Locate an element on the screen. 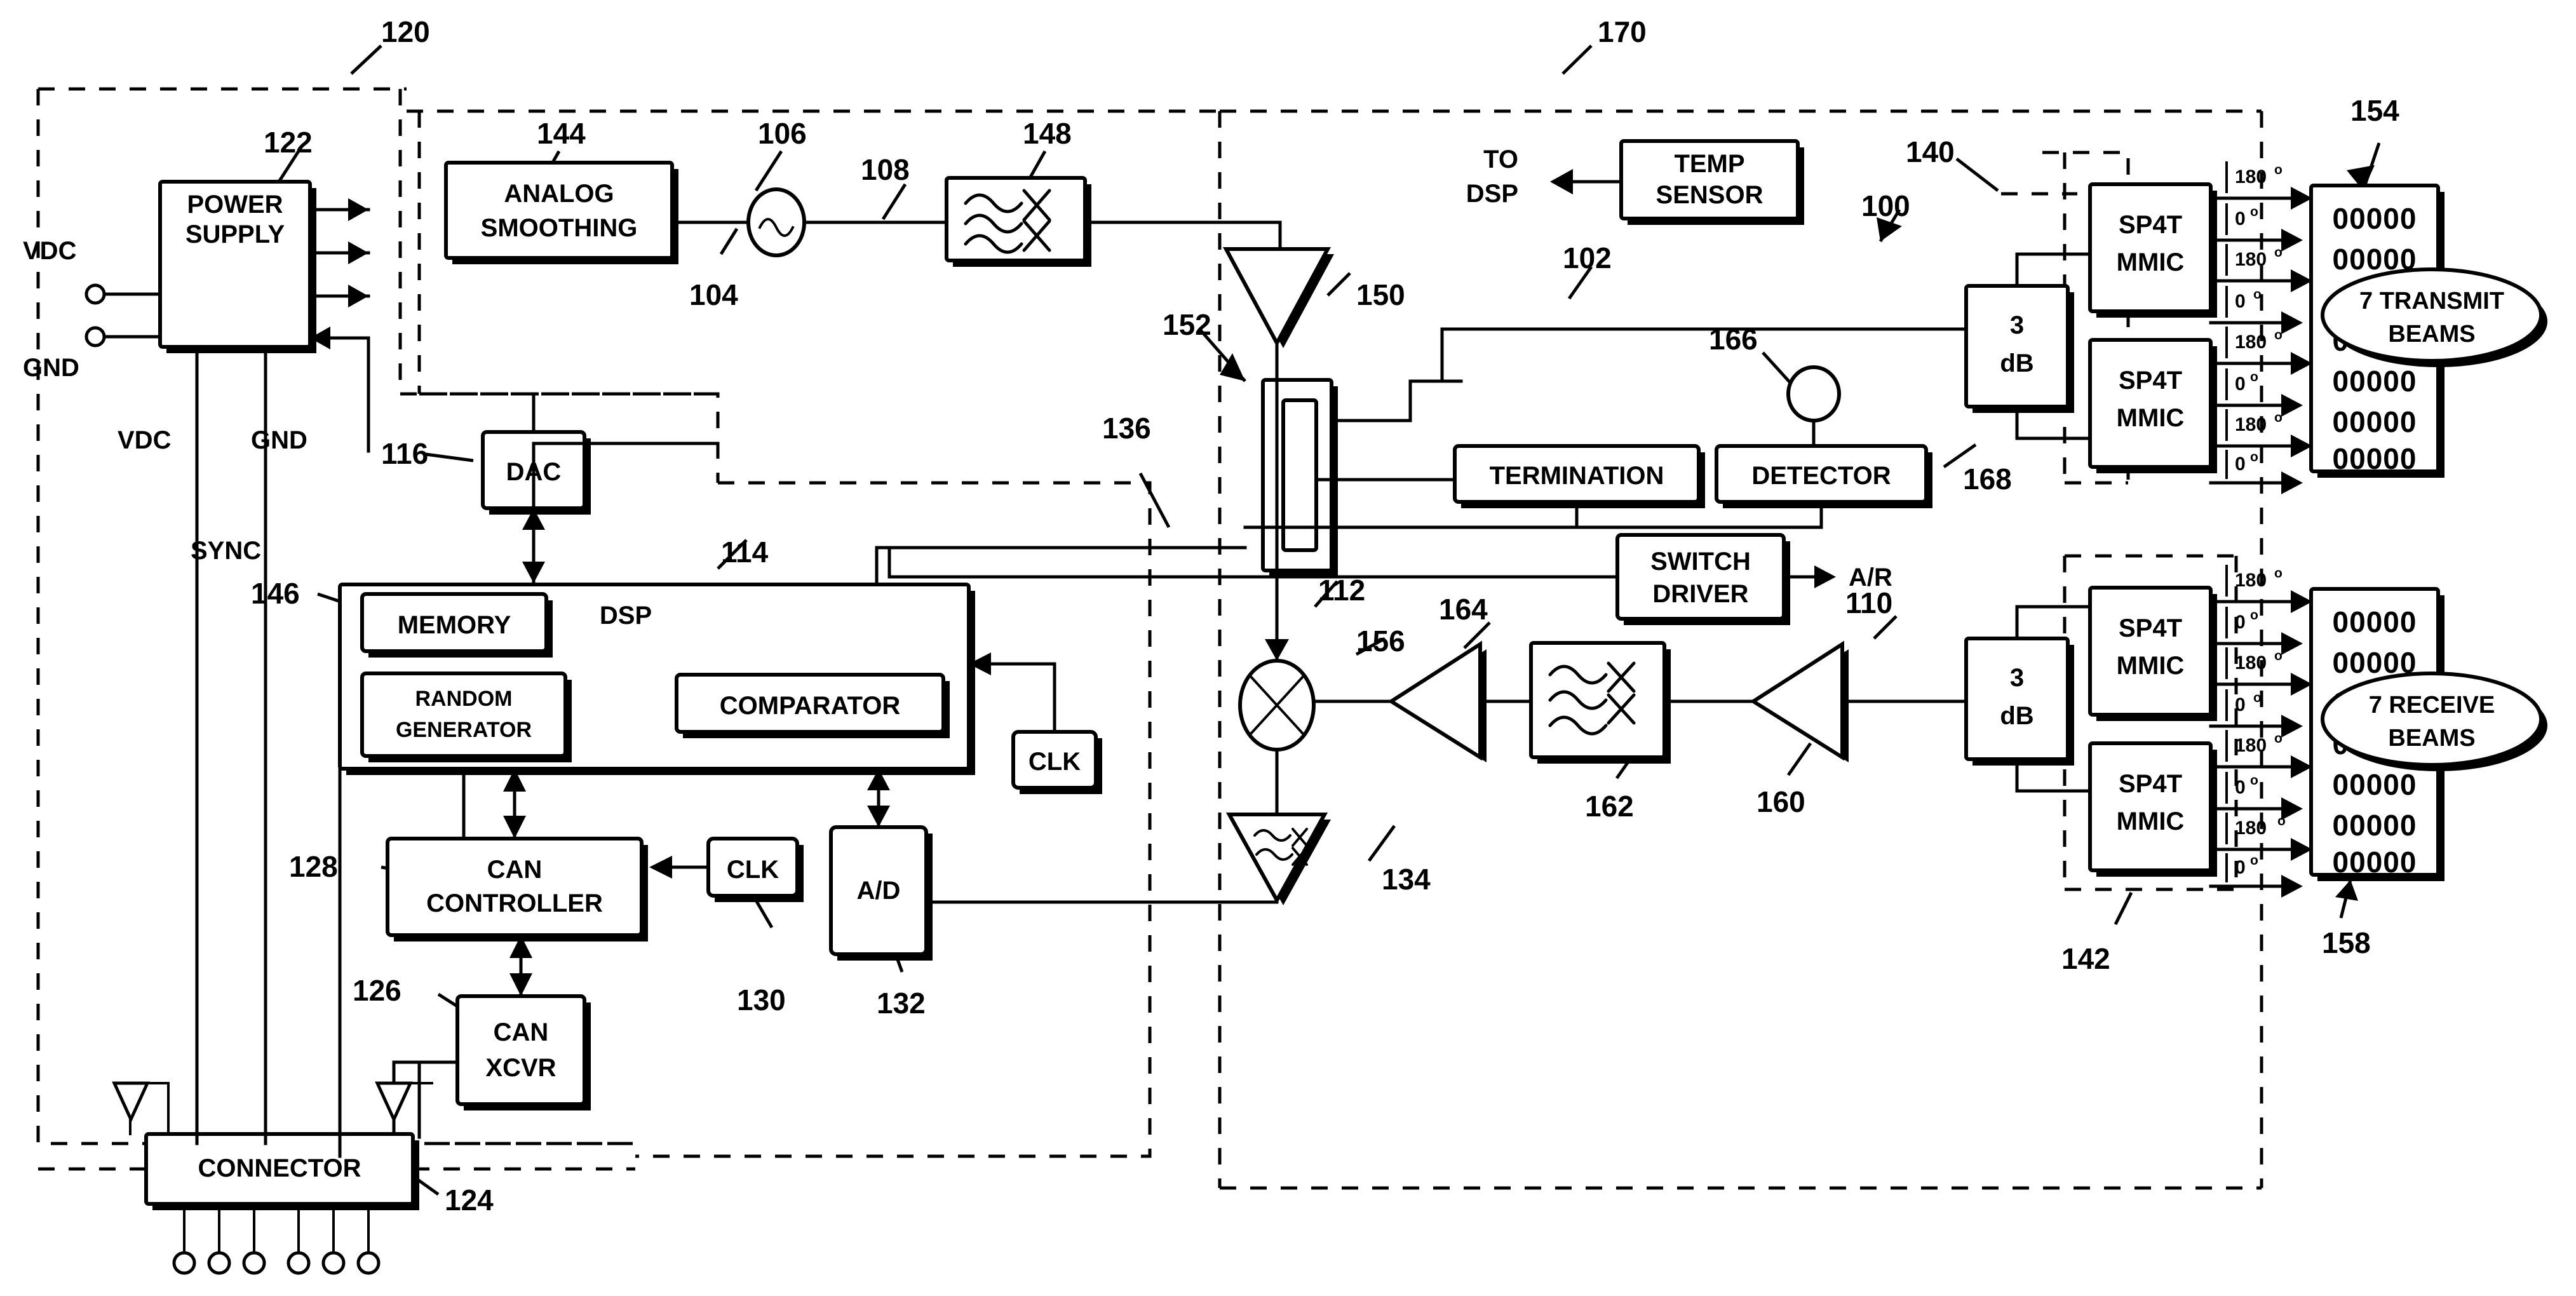 The image size is (2576, 1296). gnd-input-label: GND is located at coordinates (51, 368).